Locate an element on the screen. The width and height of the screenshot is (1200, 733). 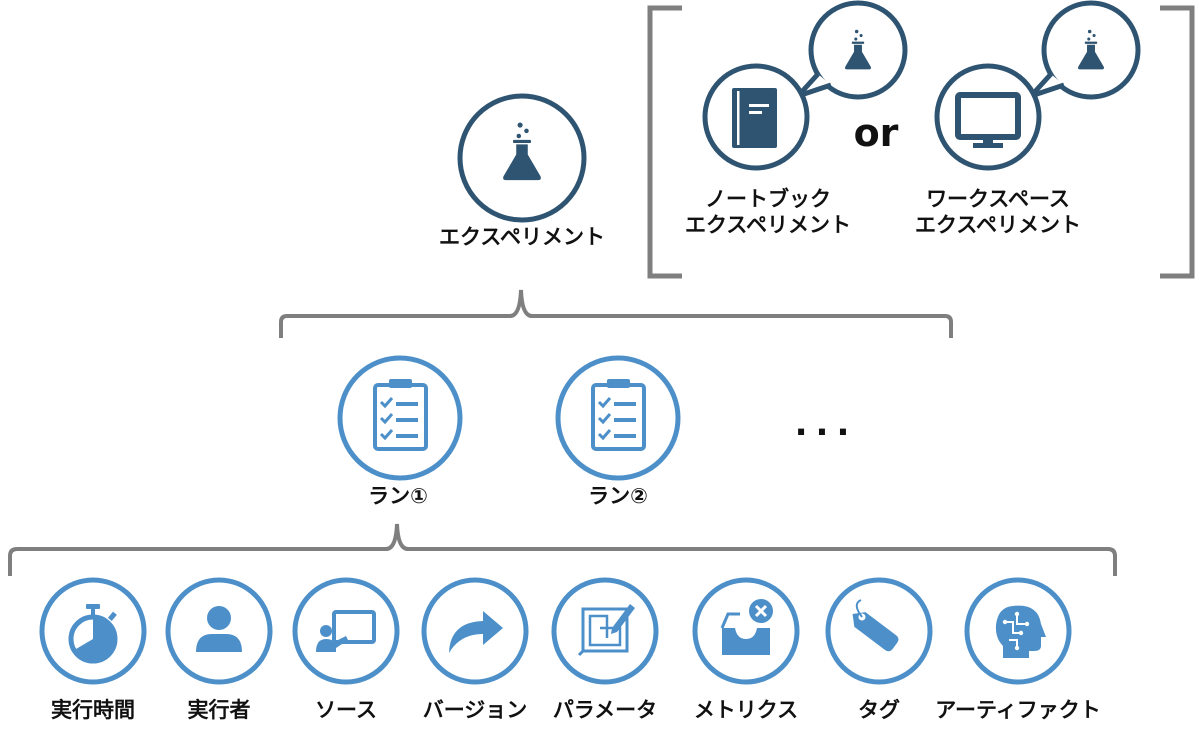
workspace-experiment-node is located at coordinates (1037, 85).